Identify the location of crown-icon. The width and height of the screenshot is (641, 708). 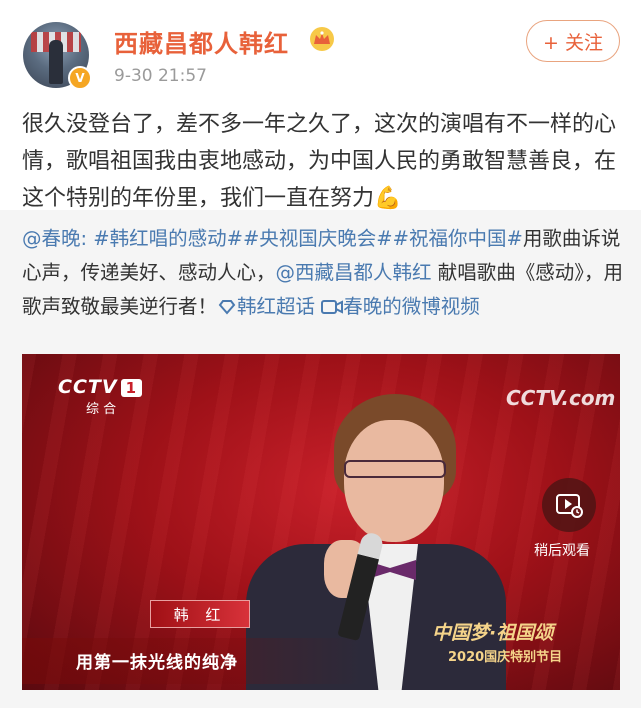
(322, 39).